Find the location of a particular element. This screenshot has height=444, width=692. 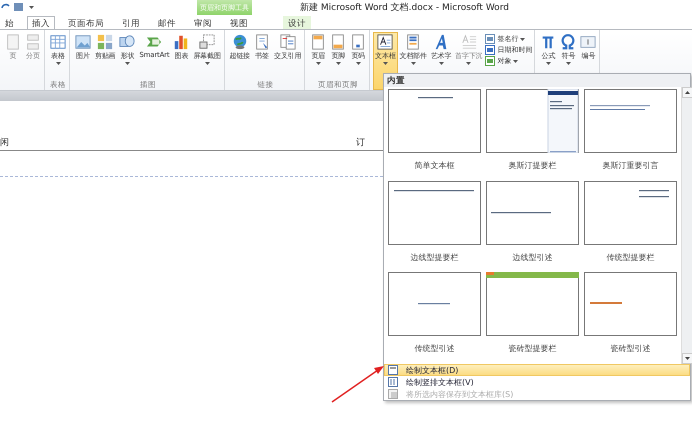

up-arrow-icon is located at coordinates (687, 92).